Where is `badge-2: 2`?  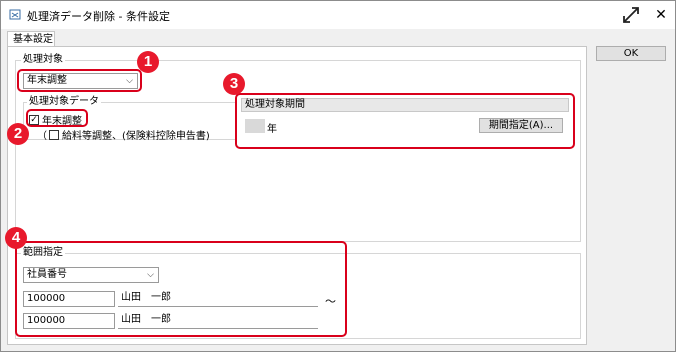
badge-2: 2 is located at coordinates (18, 134).